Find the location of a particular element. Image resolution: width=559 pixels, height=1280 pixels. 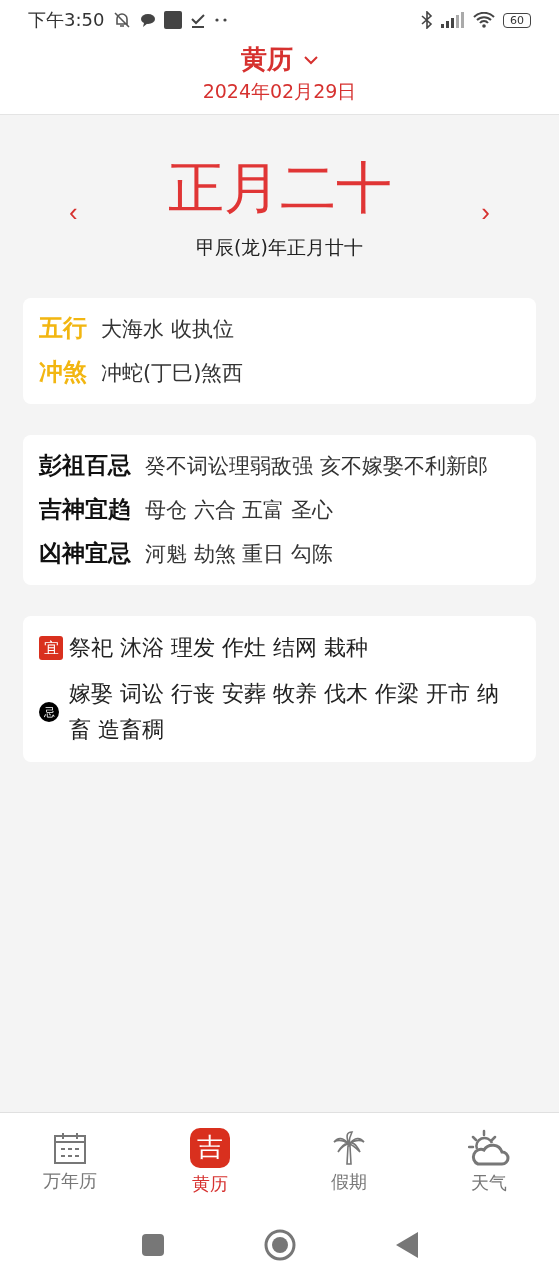

back-icon is located at coordinates (406, 1245).